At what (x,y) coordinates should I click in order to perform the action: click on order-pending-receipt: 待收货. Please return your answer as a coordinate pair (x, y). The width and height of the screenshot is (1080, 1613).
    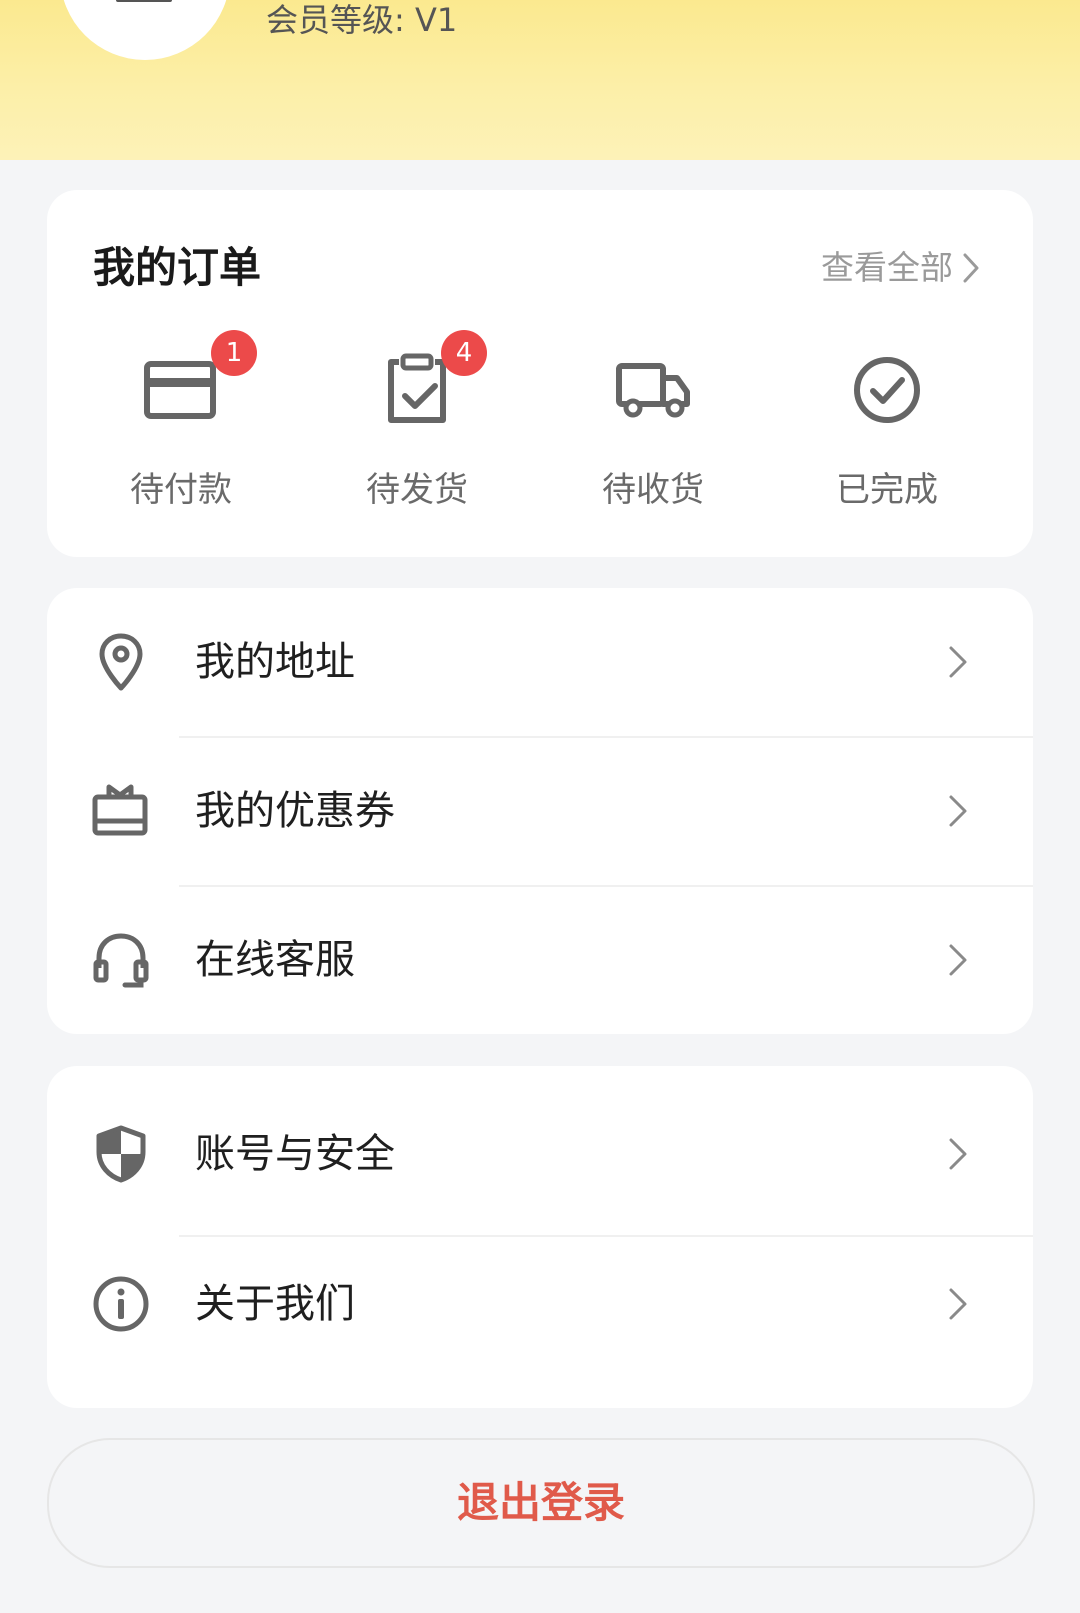
    Looking at the image, I should click on (653, 430).